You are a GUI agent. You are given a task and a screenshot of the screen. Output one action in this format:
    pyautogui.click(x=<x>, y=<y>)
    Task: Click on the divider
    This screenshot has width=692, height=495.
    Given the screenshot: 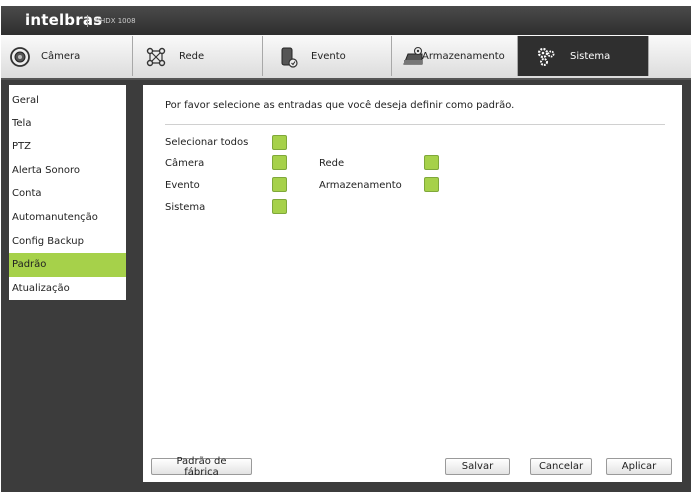 What is the action you would take?
    pyautogui.click(x=415, y=124)
    